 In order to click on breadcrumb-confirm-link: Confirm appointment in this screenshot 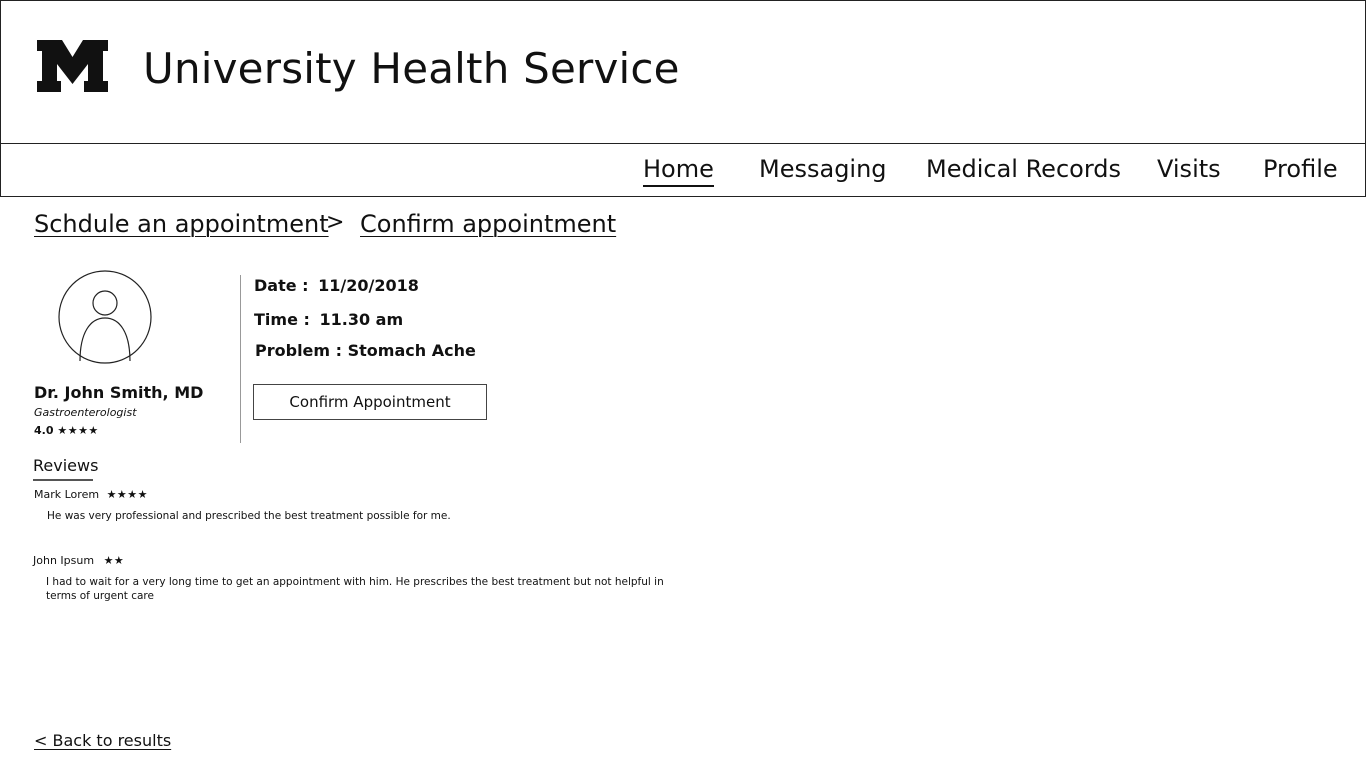, I will do `click(488, 224)`.